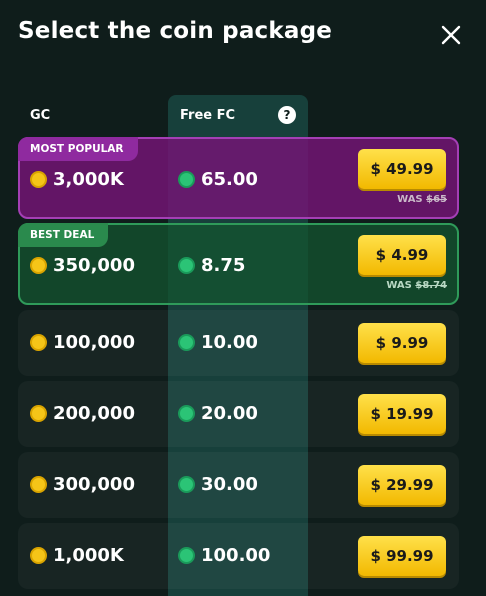 This screenshot has width=486, height=596. I want to click on buy-button-4-99: $ 4.99, so click(402, 255).